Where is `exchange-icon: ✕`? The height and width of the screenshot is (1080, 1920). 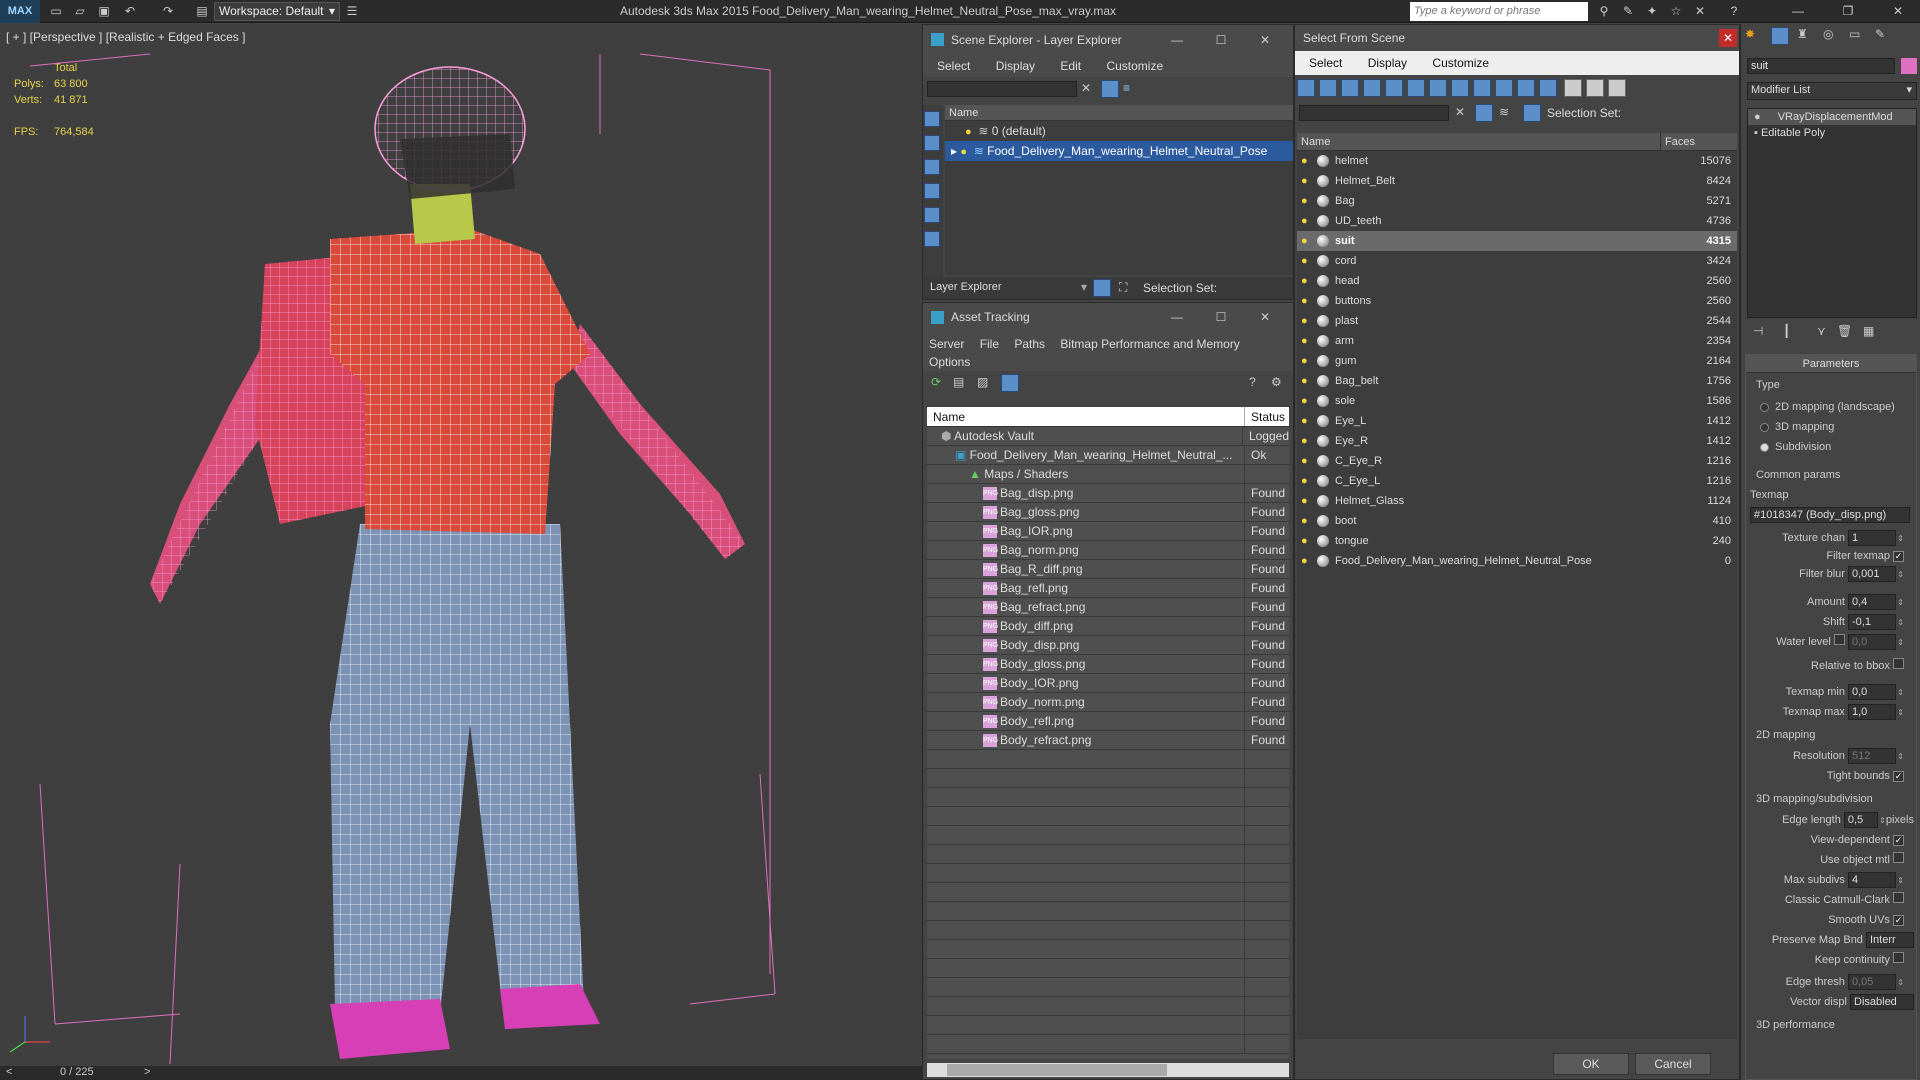
exchange-icon: ✕ is located at coordinates (1700, 11).